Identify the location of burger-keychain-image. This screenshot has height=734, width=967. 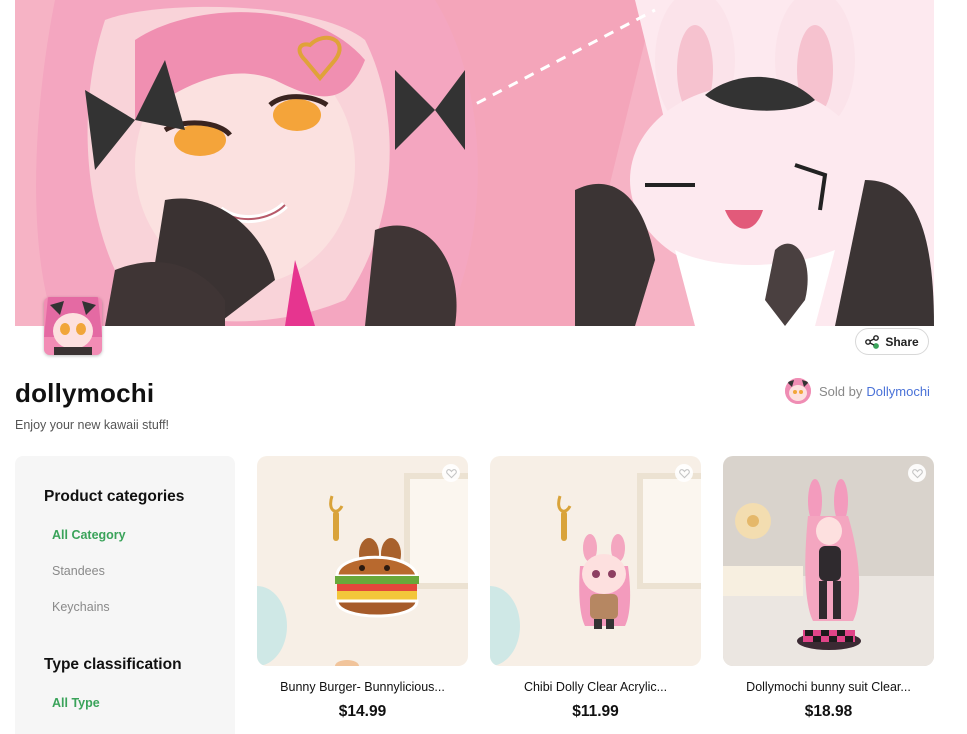
(362, 561).